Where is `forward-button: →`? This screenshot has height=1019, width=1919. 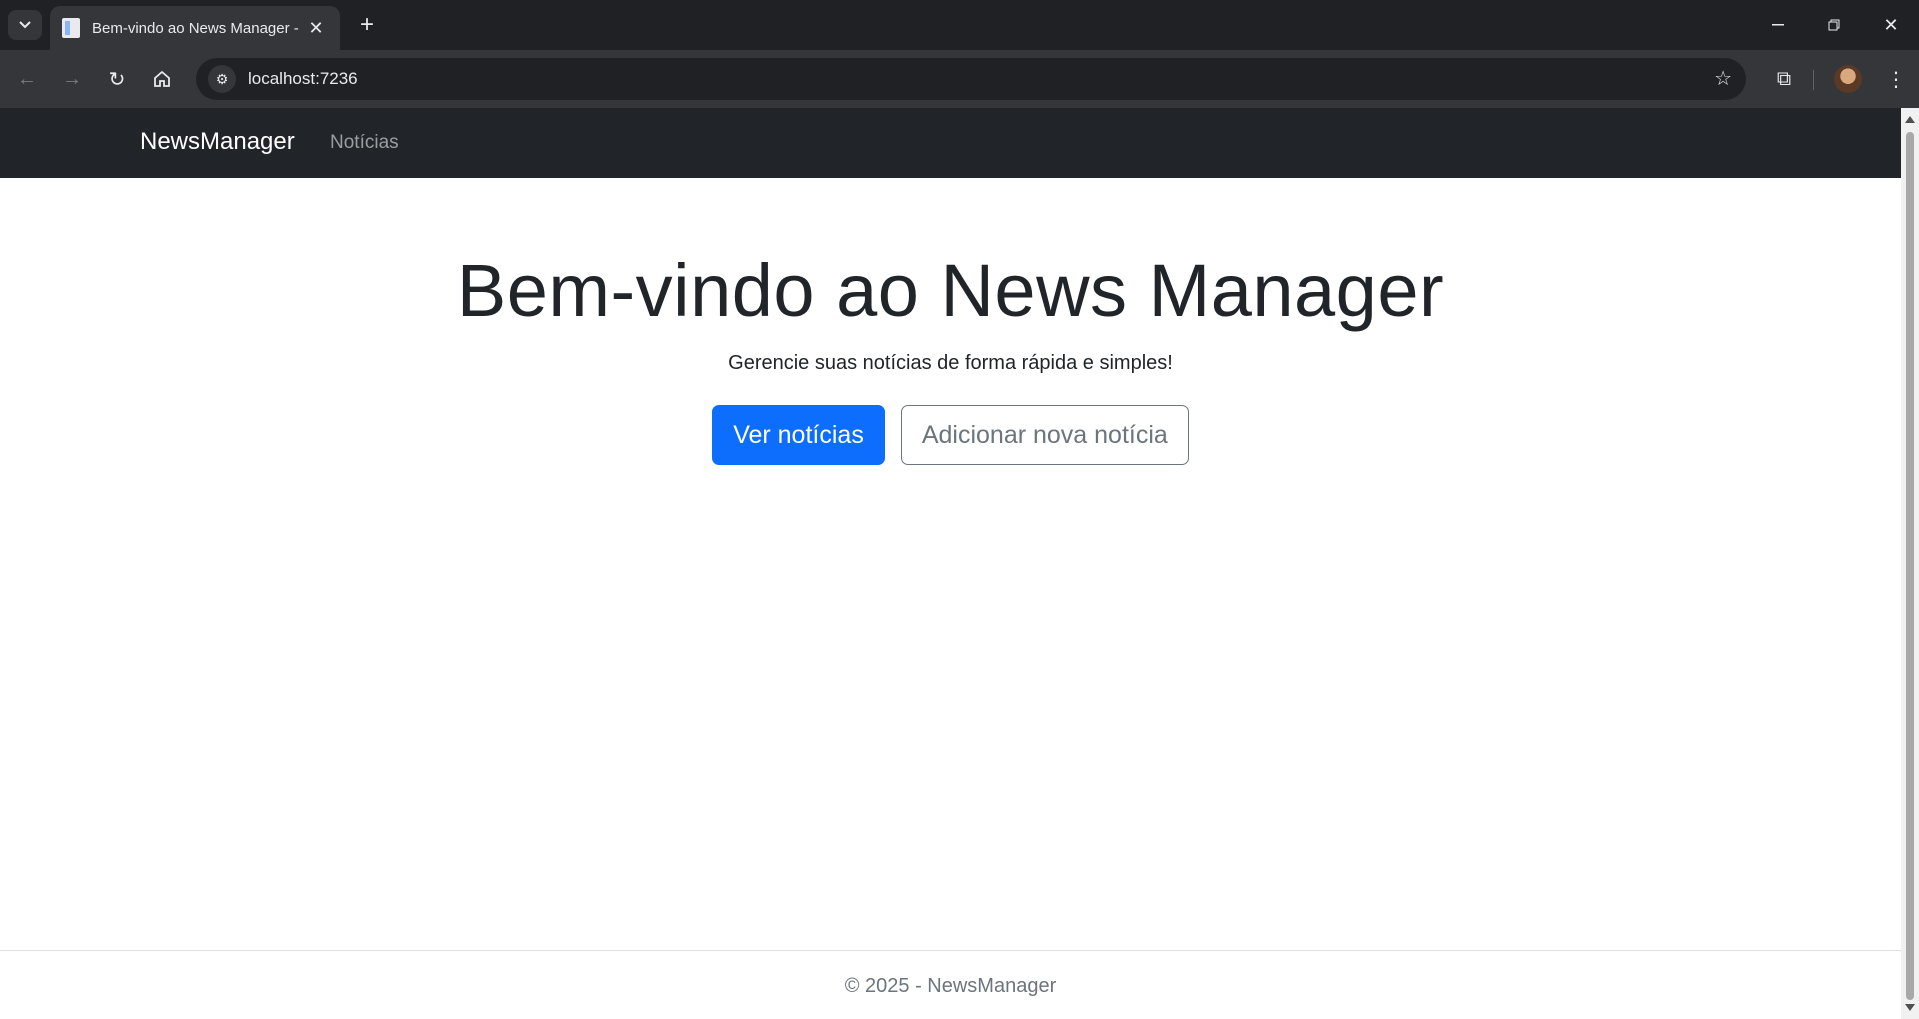 forward-button: → is located at coordinates (72, 79).